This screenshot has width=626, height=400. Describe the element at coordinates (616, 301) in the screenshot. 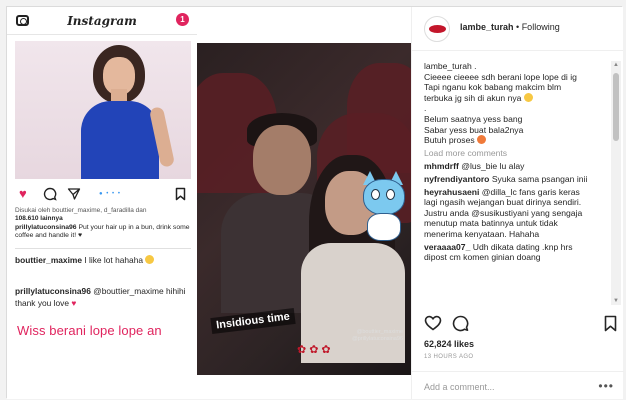

I see `scroll-down-icon: ▼` at that location.